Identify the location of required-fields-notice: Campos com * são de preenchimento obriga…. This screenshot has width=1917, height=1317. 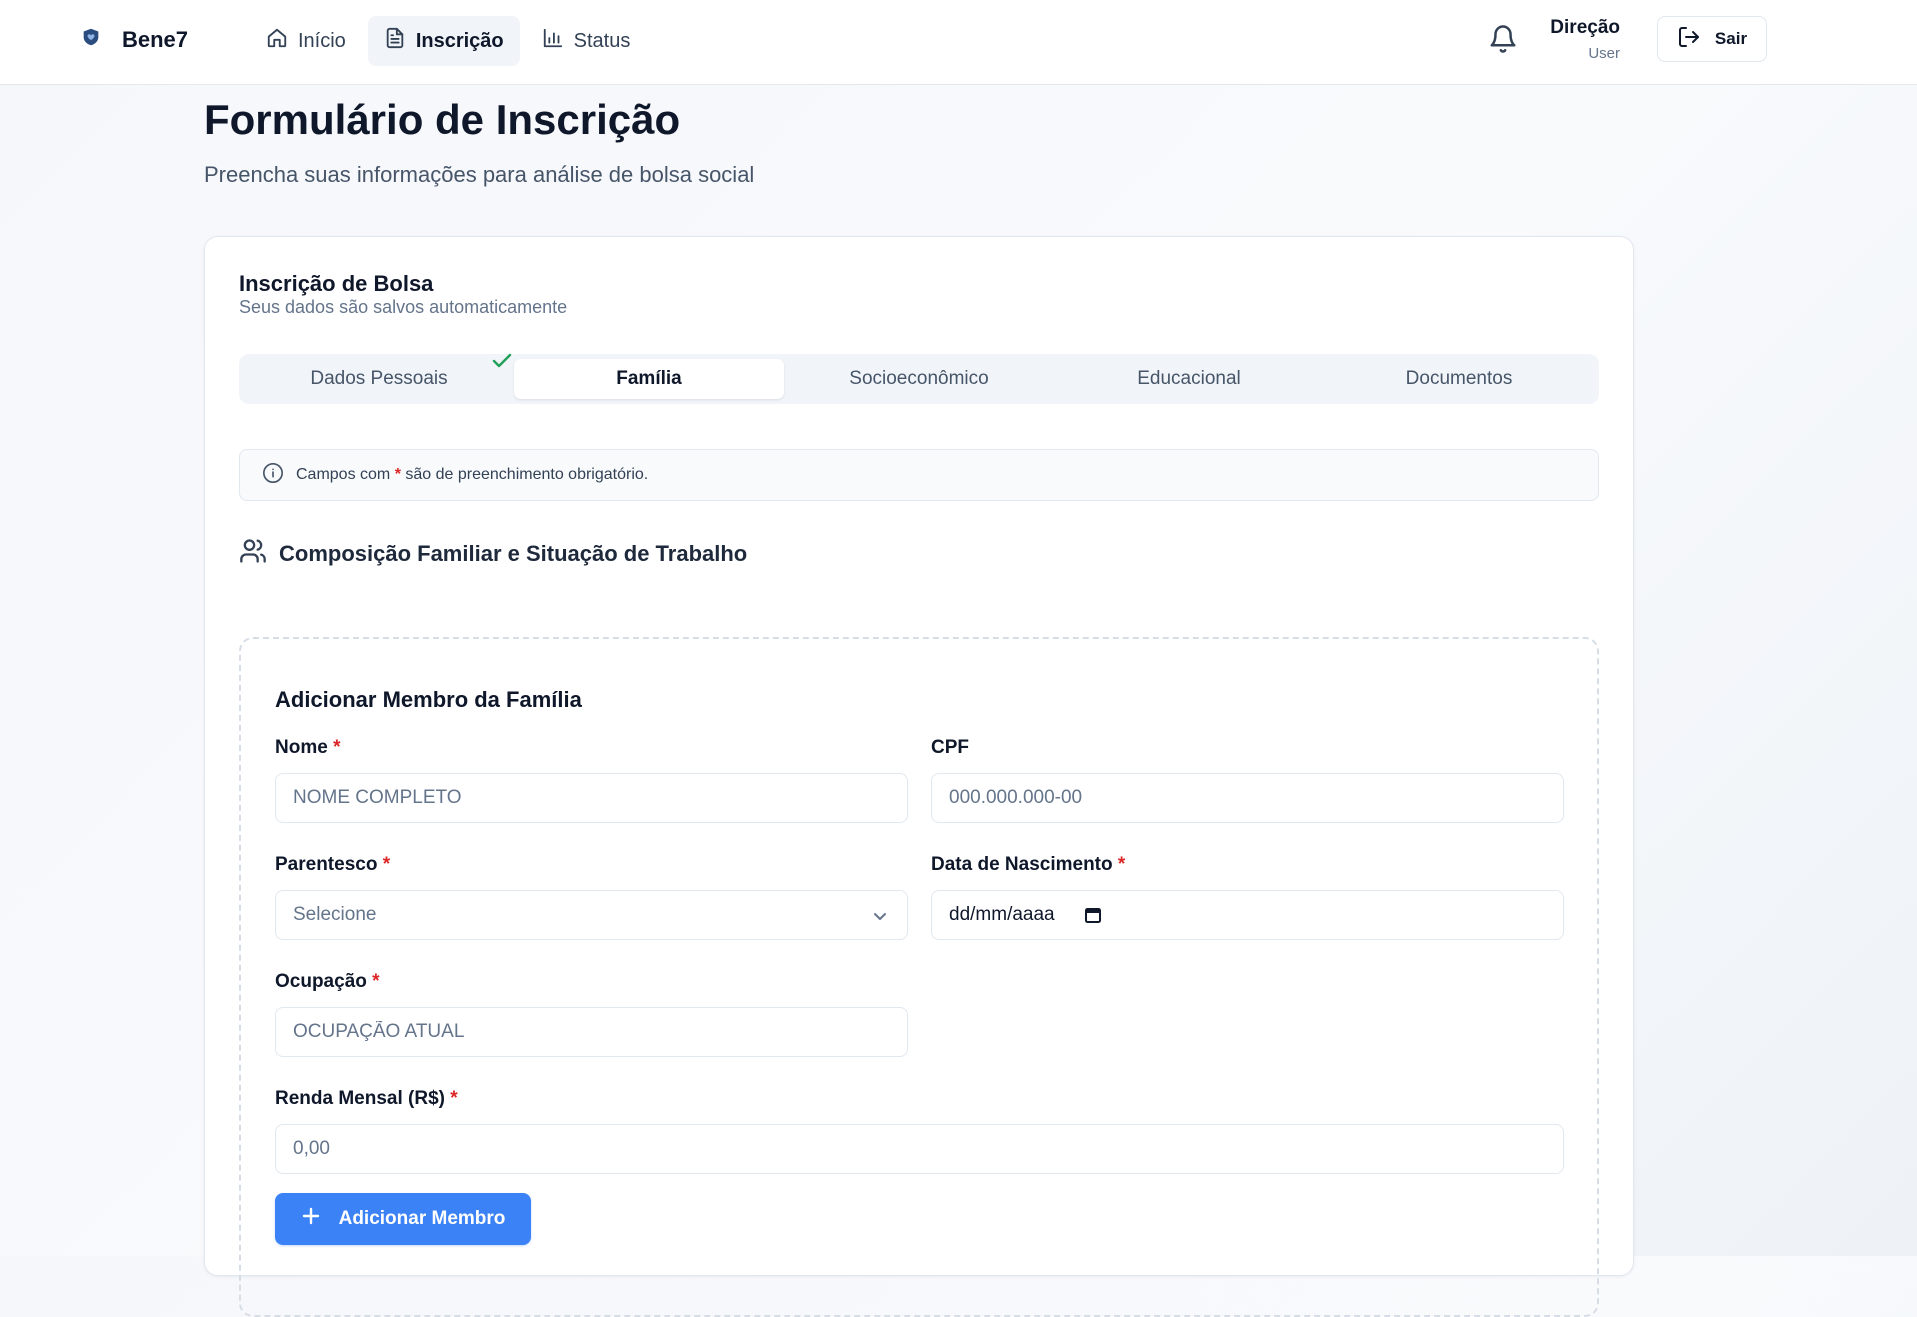
(919, 475).